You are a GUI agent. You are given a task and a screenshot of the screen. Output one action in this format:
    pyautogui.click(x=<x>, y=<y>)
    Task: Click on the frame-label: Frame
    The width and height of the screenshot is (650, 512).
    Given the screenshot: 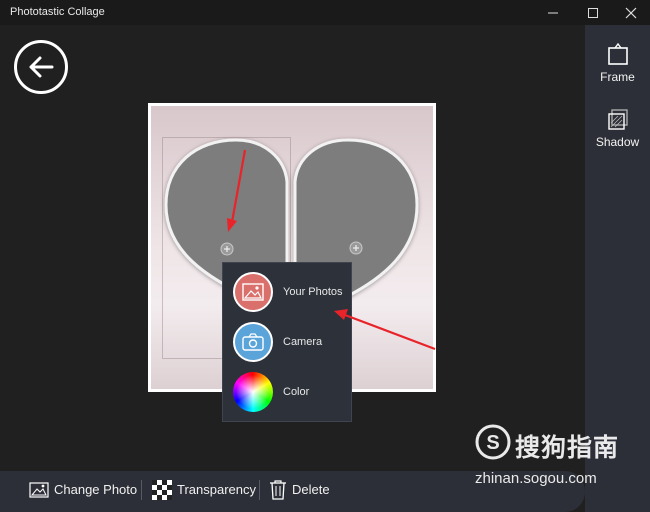 What is the action you would take?
    pyautogui.click(x=617, y=77)
    